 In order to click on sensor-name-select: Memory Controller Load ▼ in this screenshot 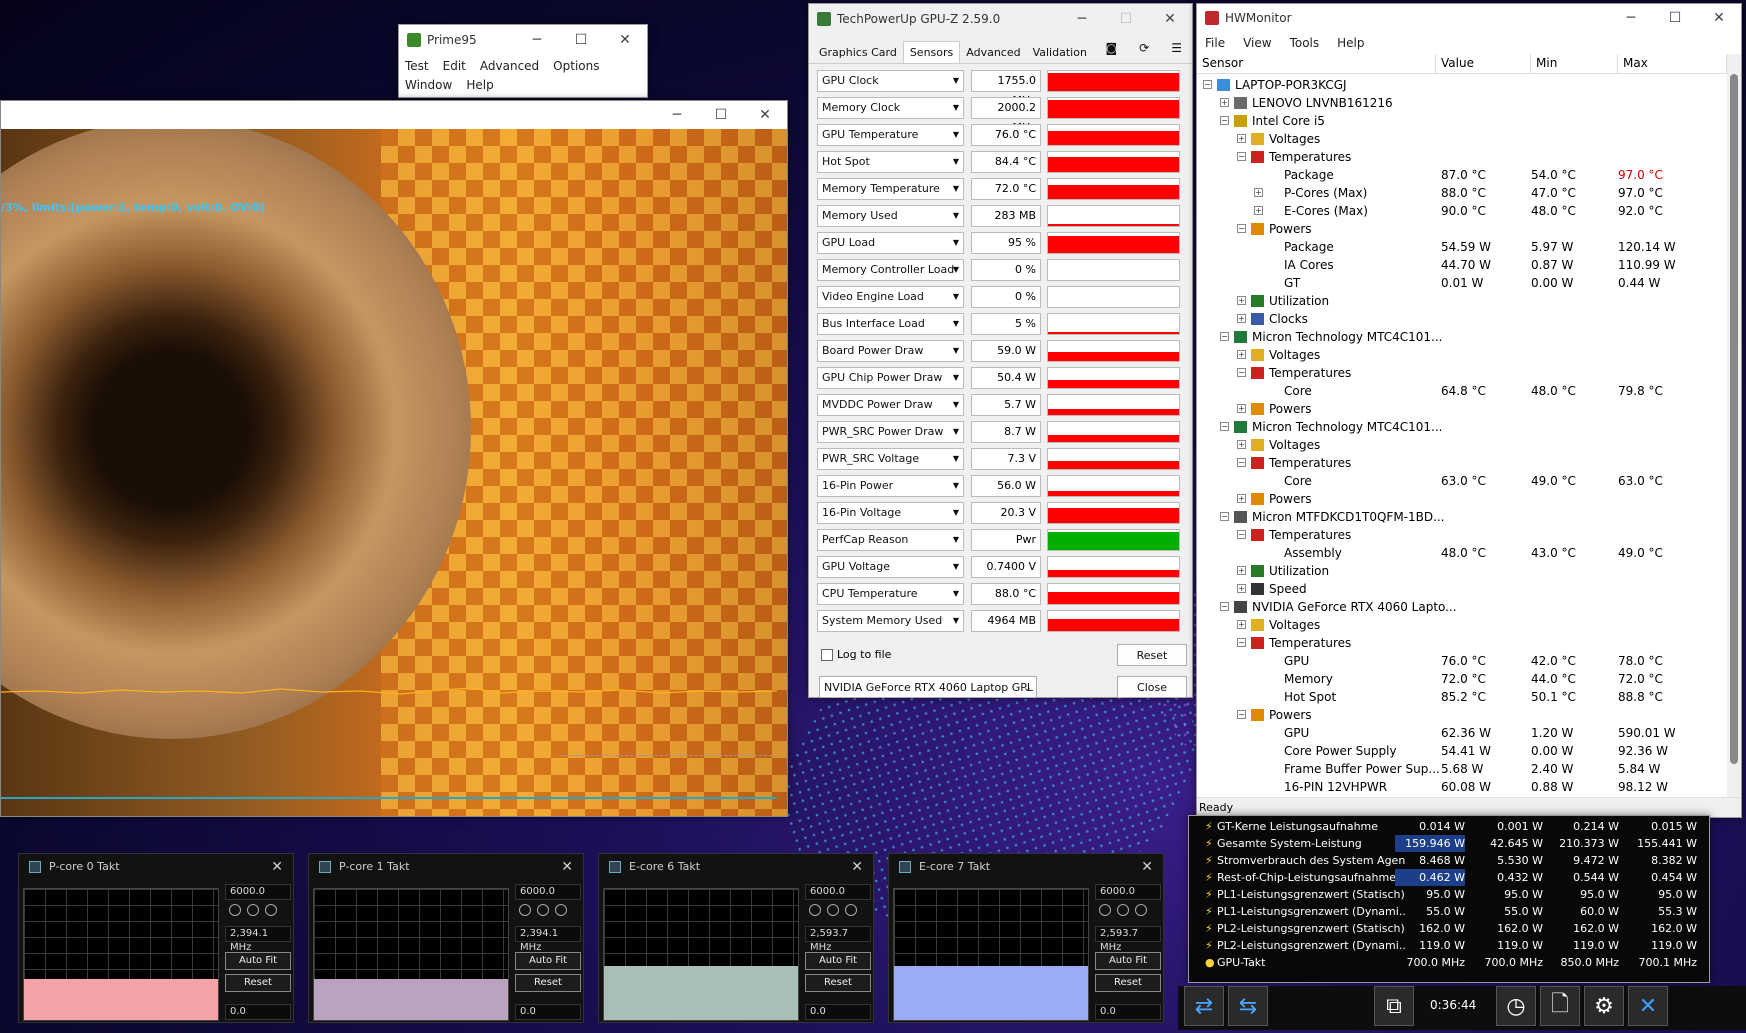, I will do `click(890, 270)`.